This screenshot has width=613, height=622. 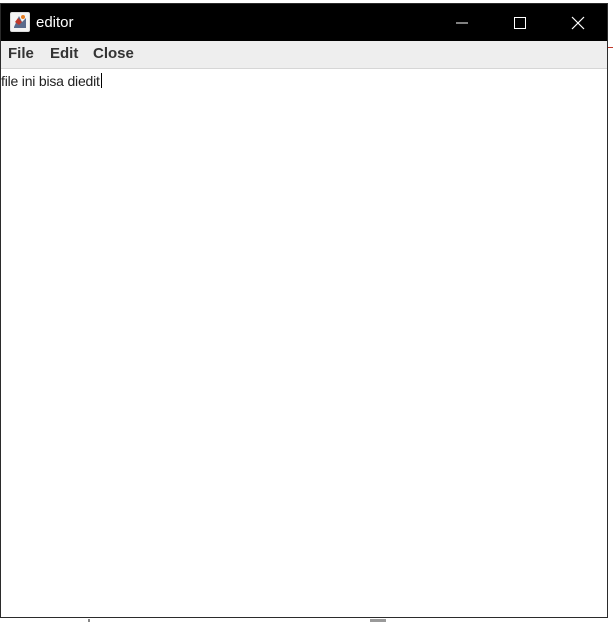 I want to click on close-icon, so click(x=578, y=22).